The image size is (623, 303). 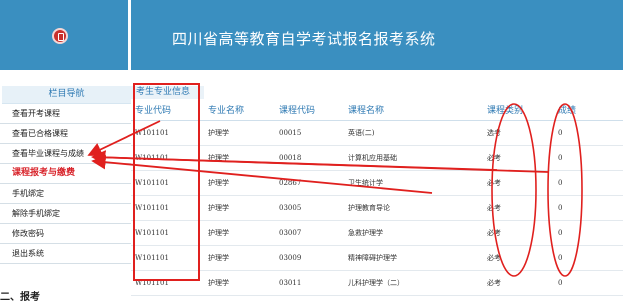 I want to click on table-row: W101101 护理学 00015 英语(二) 选考 0, so click(x=377, y=133).